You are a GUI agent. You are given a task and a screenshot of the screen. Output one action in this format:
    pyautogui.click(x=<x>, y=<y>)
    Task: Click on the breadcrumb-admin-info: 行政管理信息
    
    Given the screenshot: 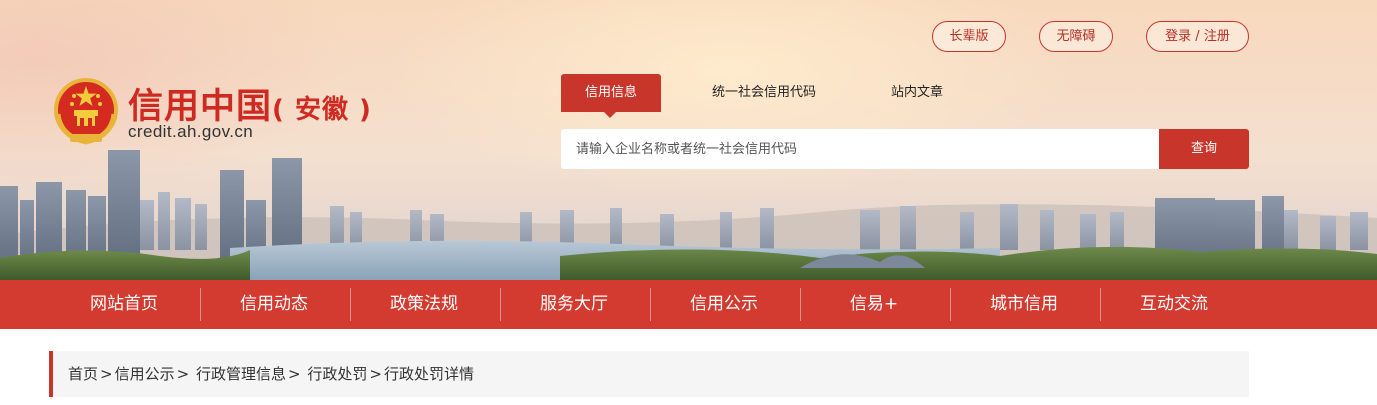 What is the action you would take?
    pyautogui.click(x=241, y=374)
    